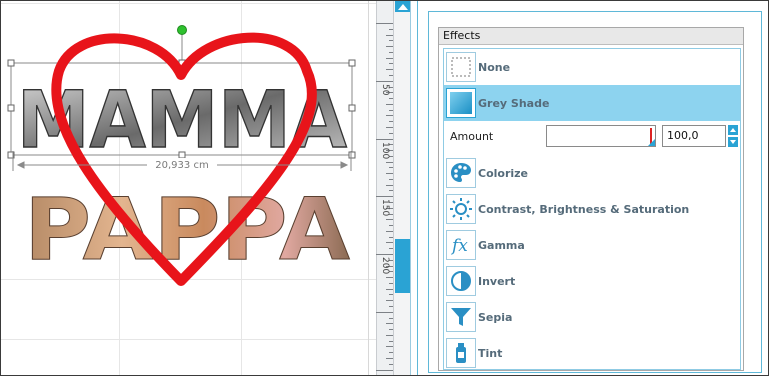  What do you see at coordinates (584, 209) in the screenshot?
I see `effect-label: Contrast, Brightness & Saturation` at bounding box center [584, 209].